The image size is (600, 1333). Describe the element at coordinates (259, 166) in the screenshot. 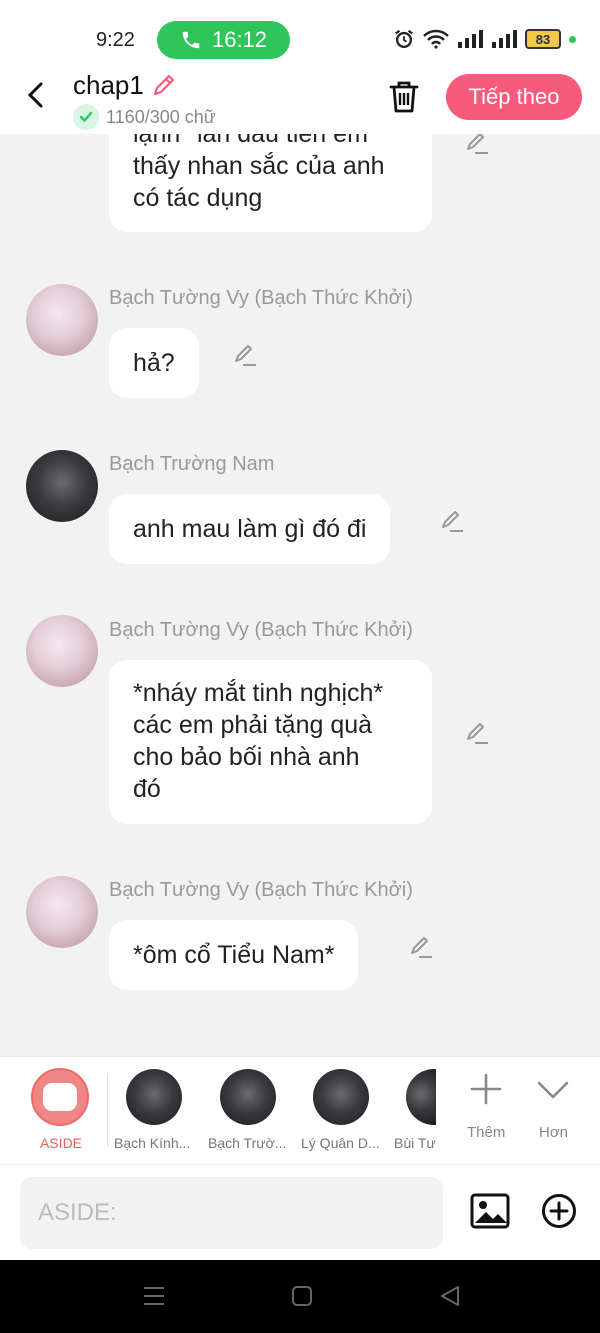

I see `message-line: thấy nhan sắc của anh` at that location.